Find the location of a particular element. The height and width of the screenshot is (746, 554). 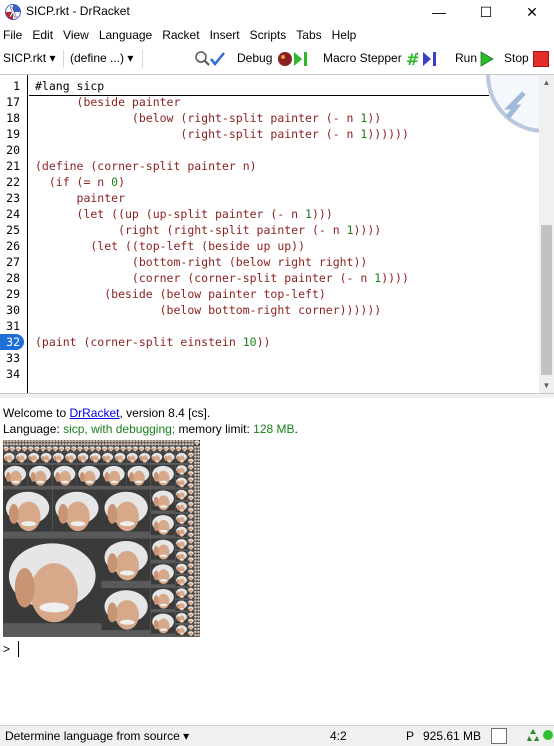

menu-racket: Racket is located at coordinates (180, 35).